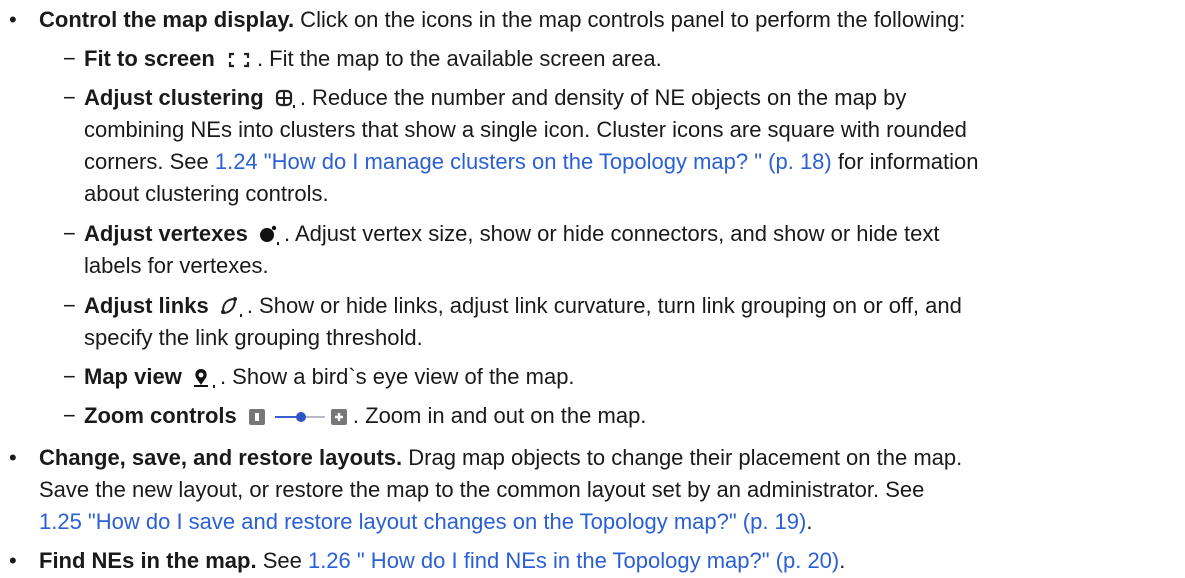  What do you see at coordinates (285, 99) in the screenshot?
I see `cluster-icon` at bounding box center [285, 99].